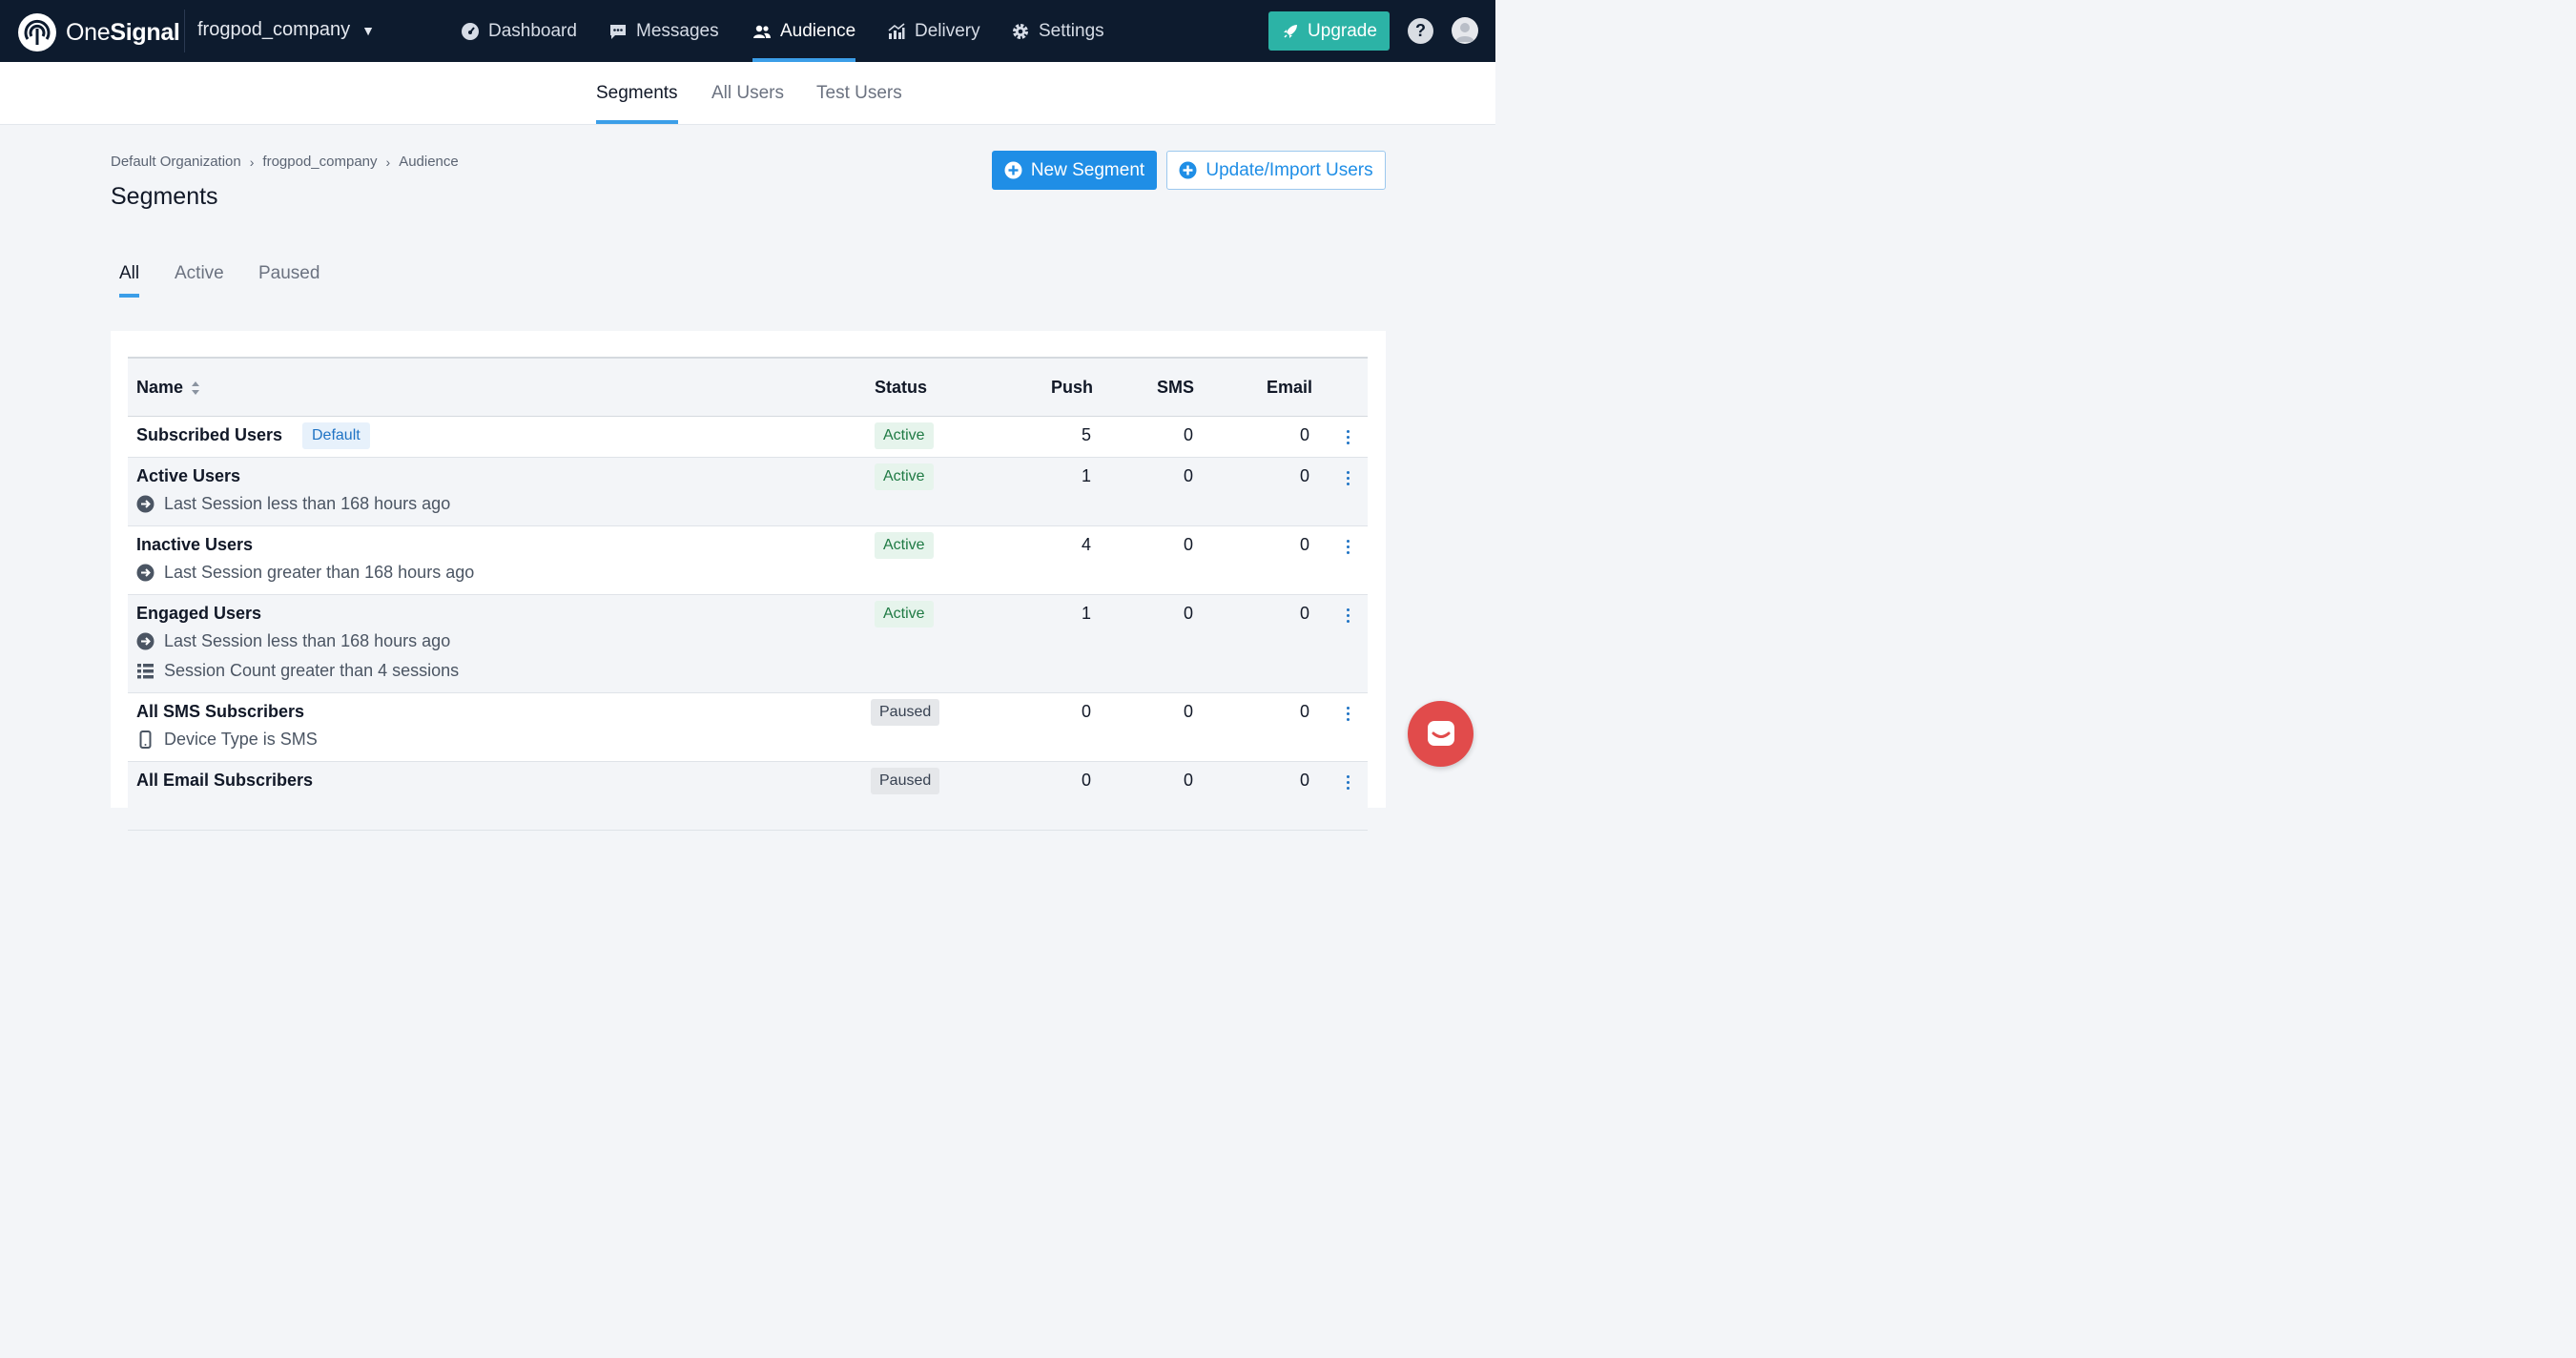  I want to click on column-header-push: Push, so click(1072, 387).